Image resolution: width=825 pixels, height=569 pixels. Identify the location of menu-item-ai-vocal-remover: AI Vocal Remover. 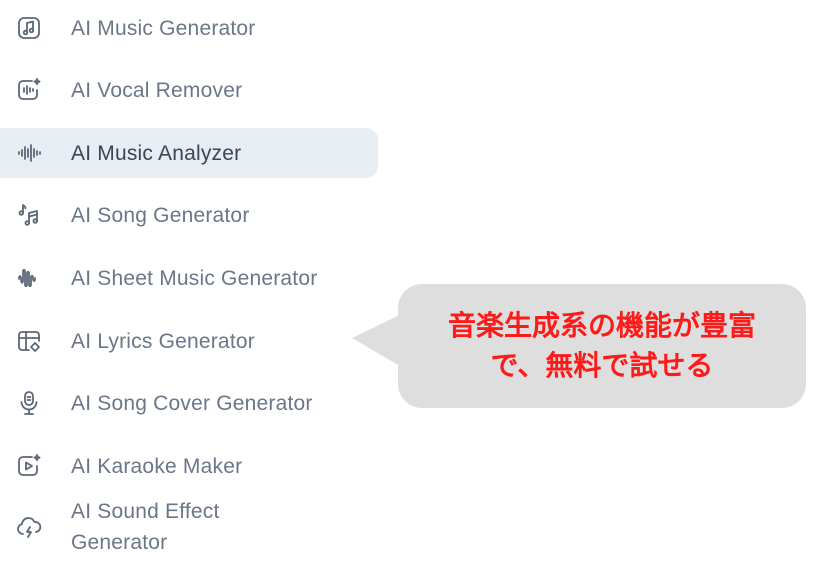
(189, 90).